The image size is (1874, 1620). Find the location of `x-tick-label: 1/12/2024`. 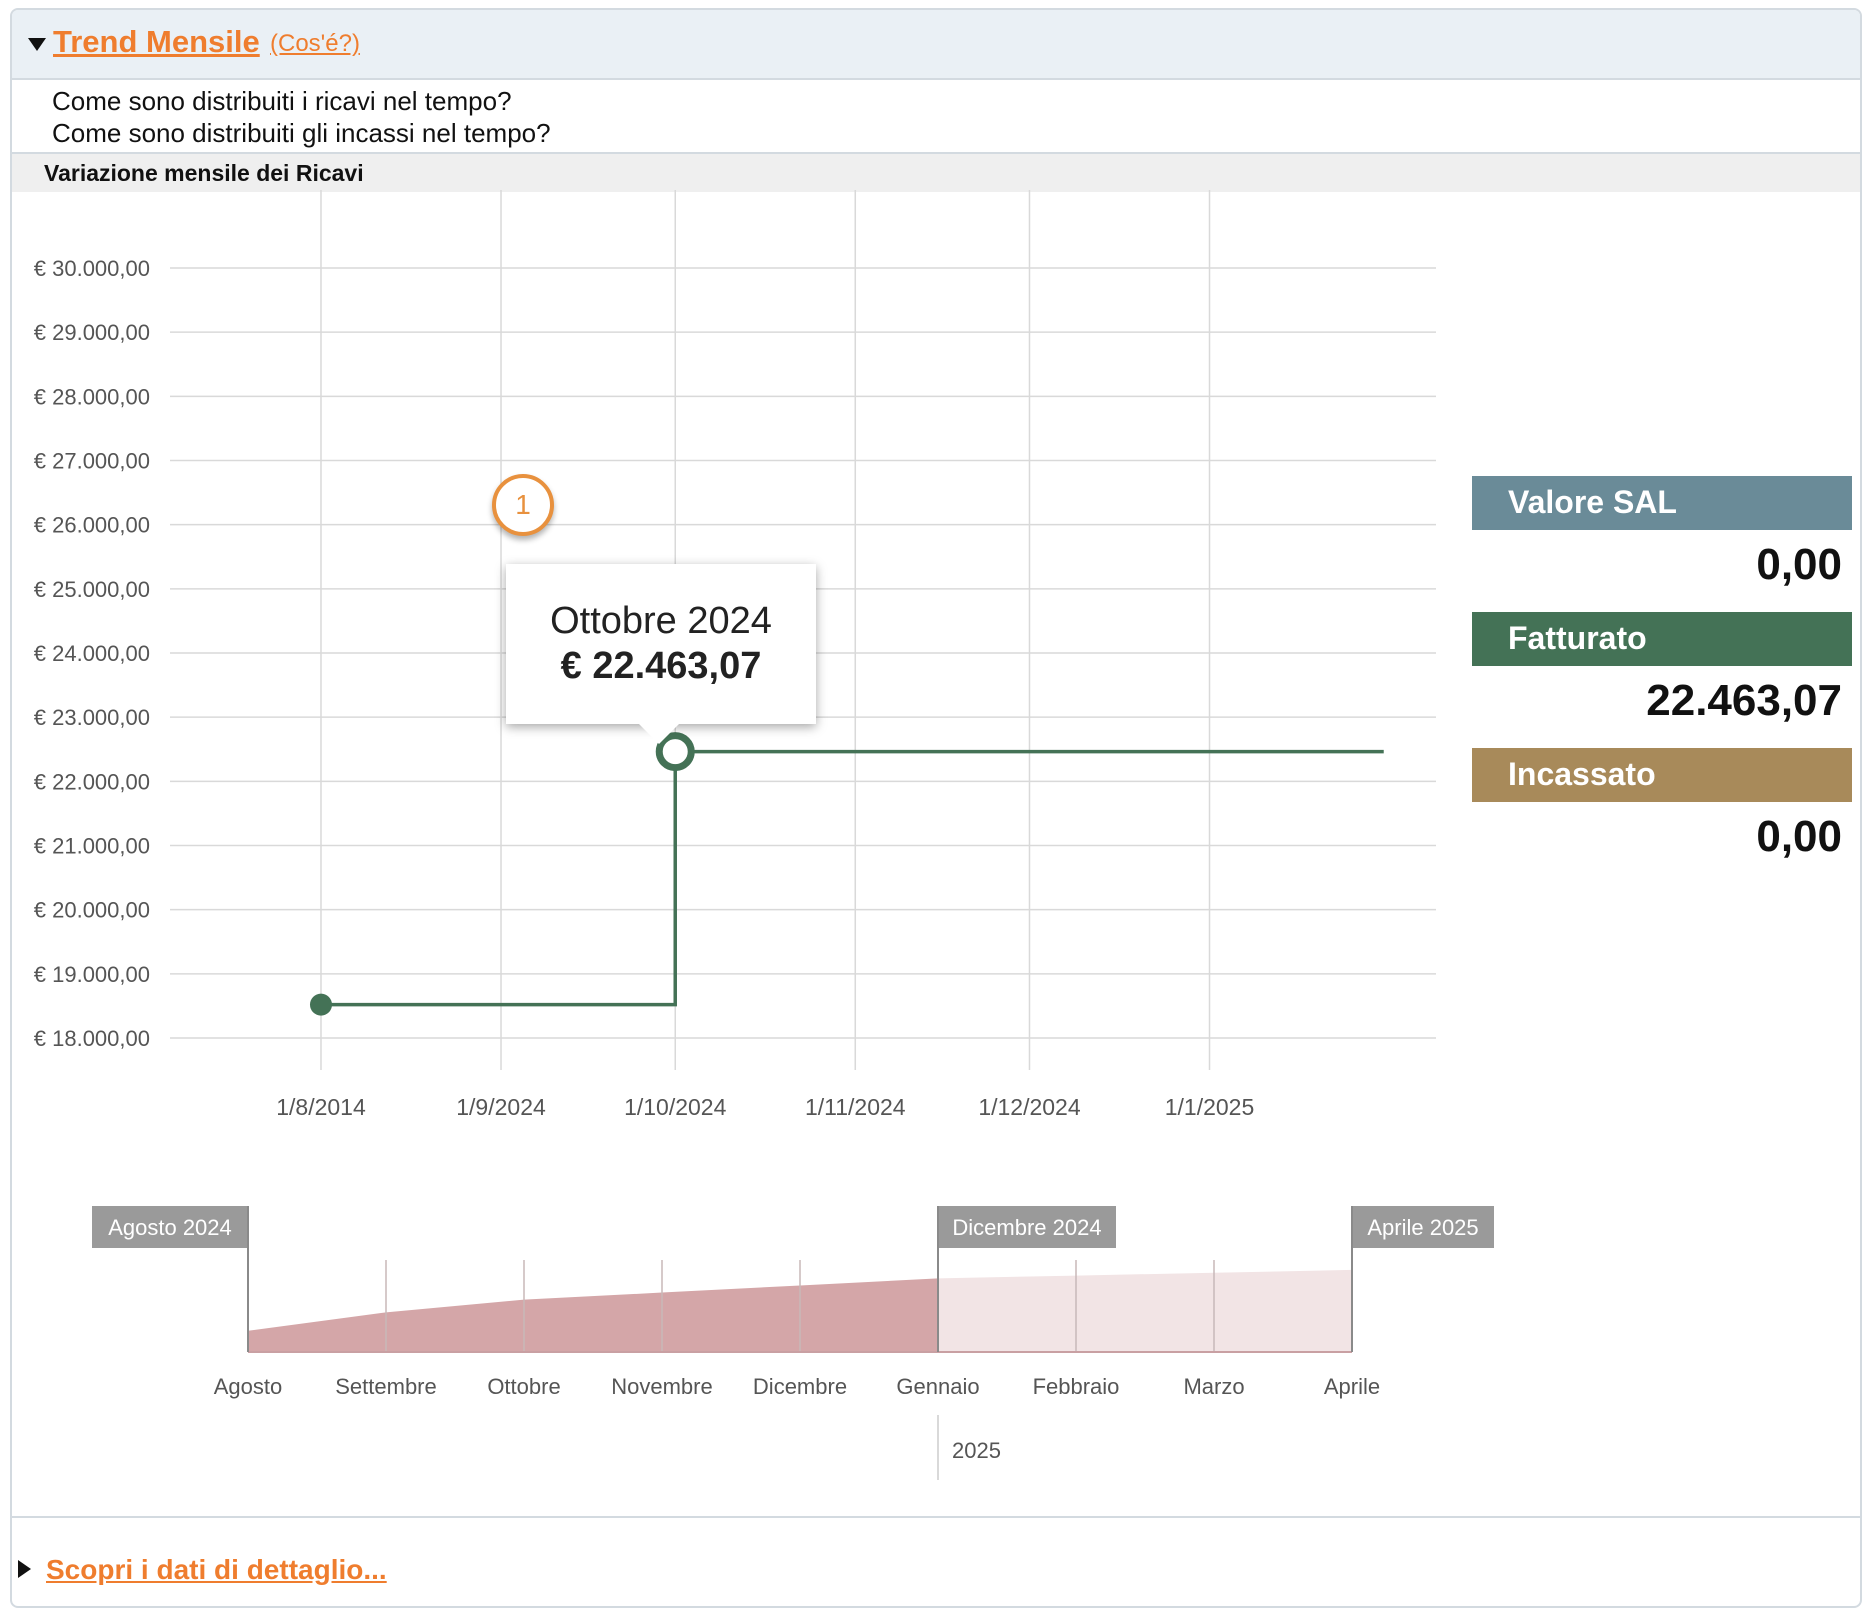

x-tick-label: 1/12/2024 is located at coordinates (1029, 1107).